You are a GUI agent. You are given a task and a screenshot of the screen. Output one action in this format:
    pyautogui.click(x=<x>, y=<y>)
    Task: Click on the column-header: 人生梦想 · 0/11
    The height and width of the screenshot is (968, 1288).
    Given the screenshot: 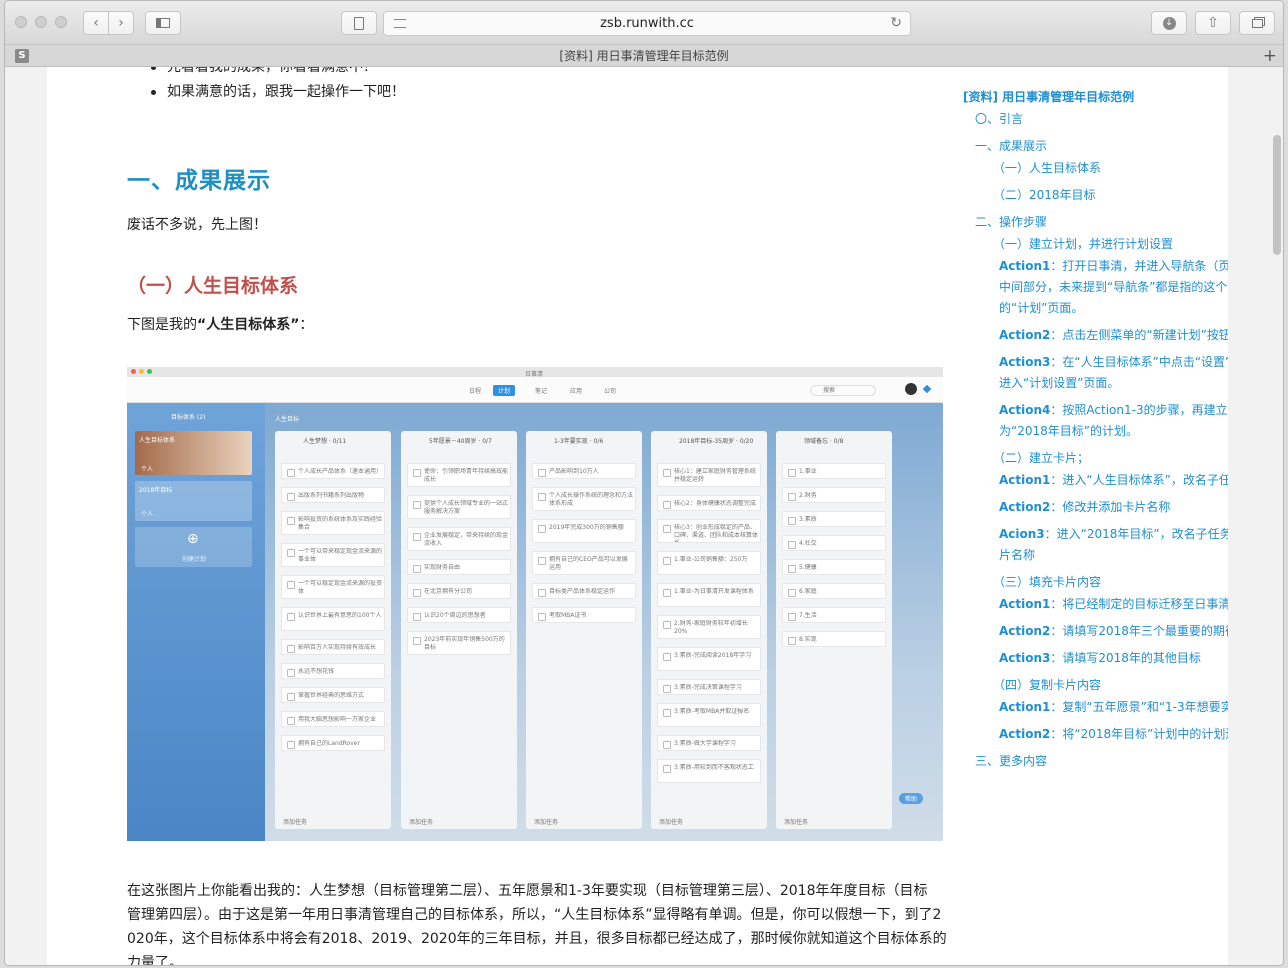 What is the action you would take?
    pyautogui.click(x=325, y=441)
    